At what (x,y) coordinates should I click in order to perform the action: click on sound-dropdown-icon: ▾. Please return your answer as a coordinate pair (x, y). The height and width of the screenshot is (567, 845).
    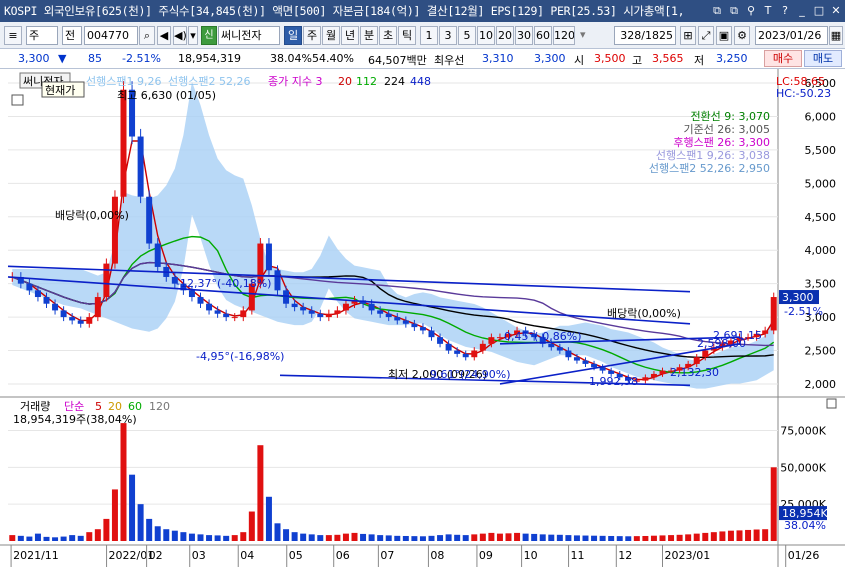
    Looking at the image, I should click on (193, 35).